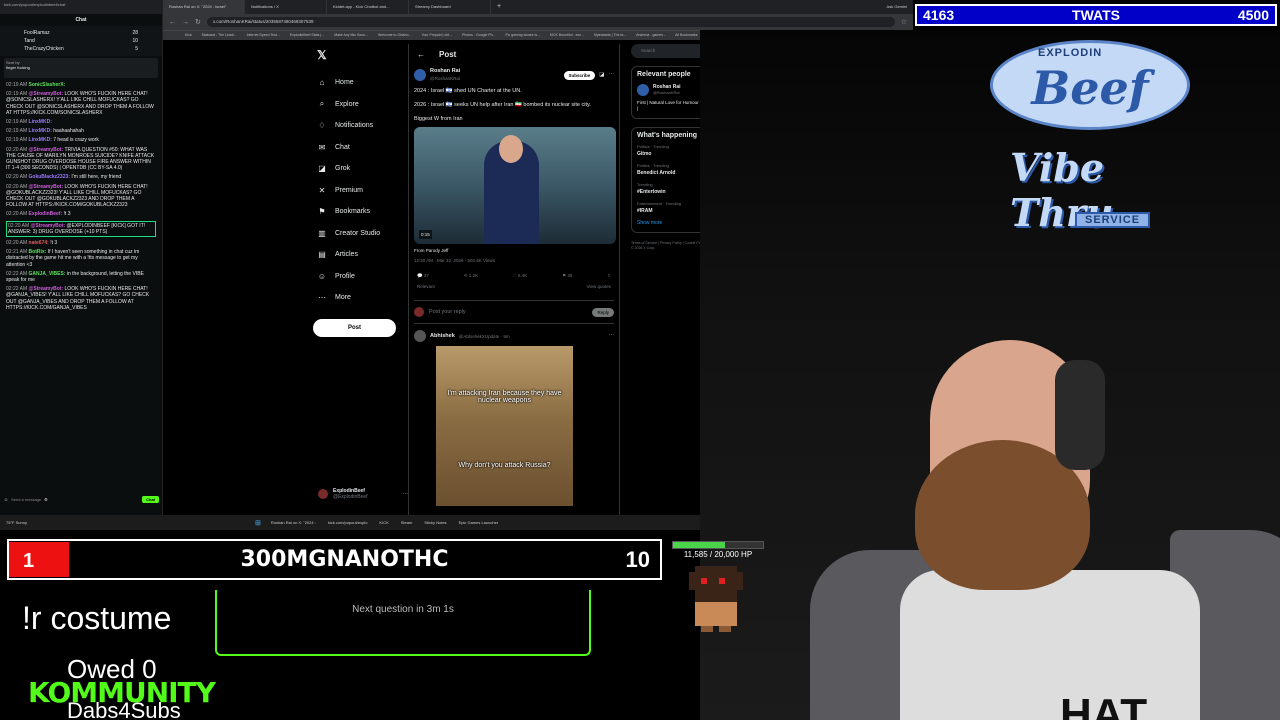  I want to click on tab-notifications: Notifications / X, so click(286, 7).